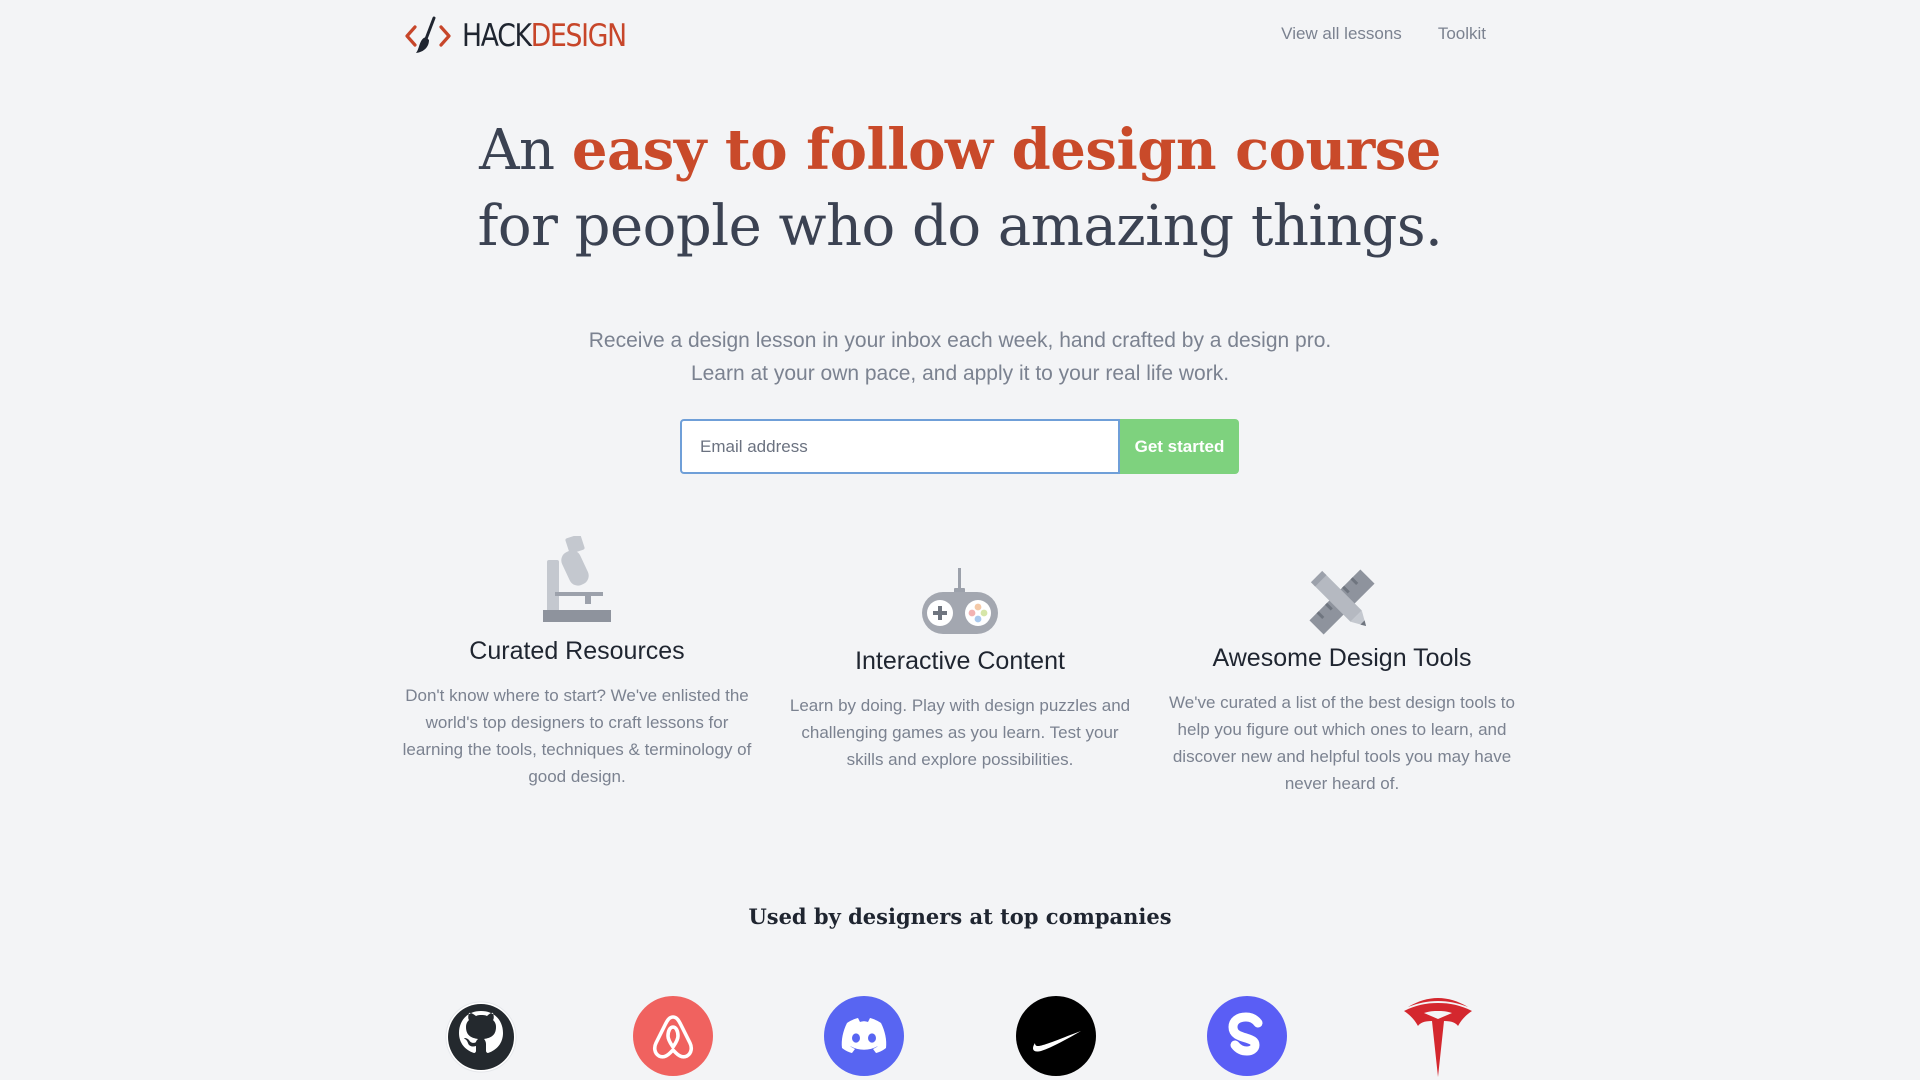 The width and height of the screenshot is (1920, 1080). I want to click on hackdesign-logo: HACKDESIGN, so click(528, 36).